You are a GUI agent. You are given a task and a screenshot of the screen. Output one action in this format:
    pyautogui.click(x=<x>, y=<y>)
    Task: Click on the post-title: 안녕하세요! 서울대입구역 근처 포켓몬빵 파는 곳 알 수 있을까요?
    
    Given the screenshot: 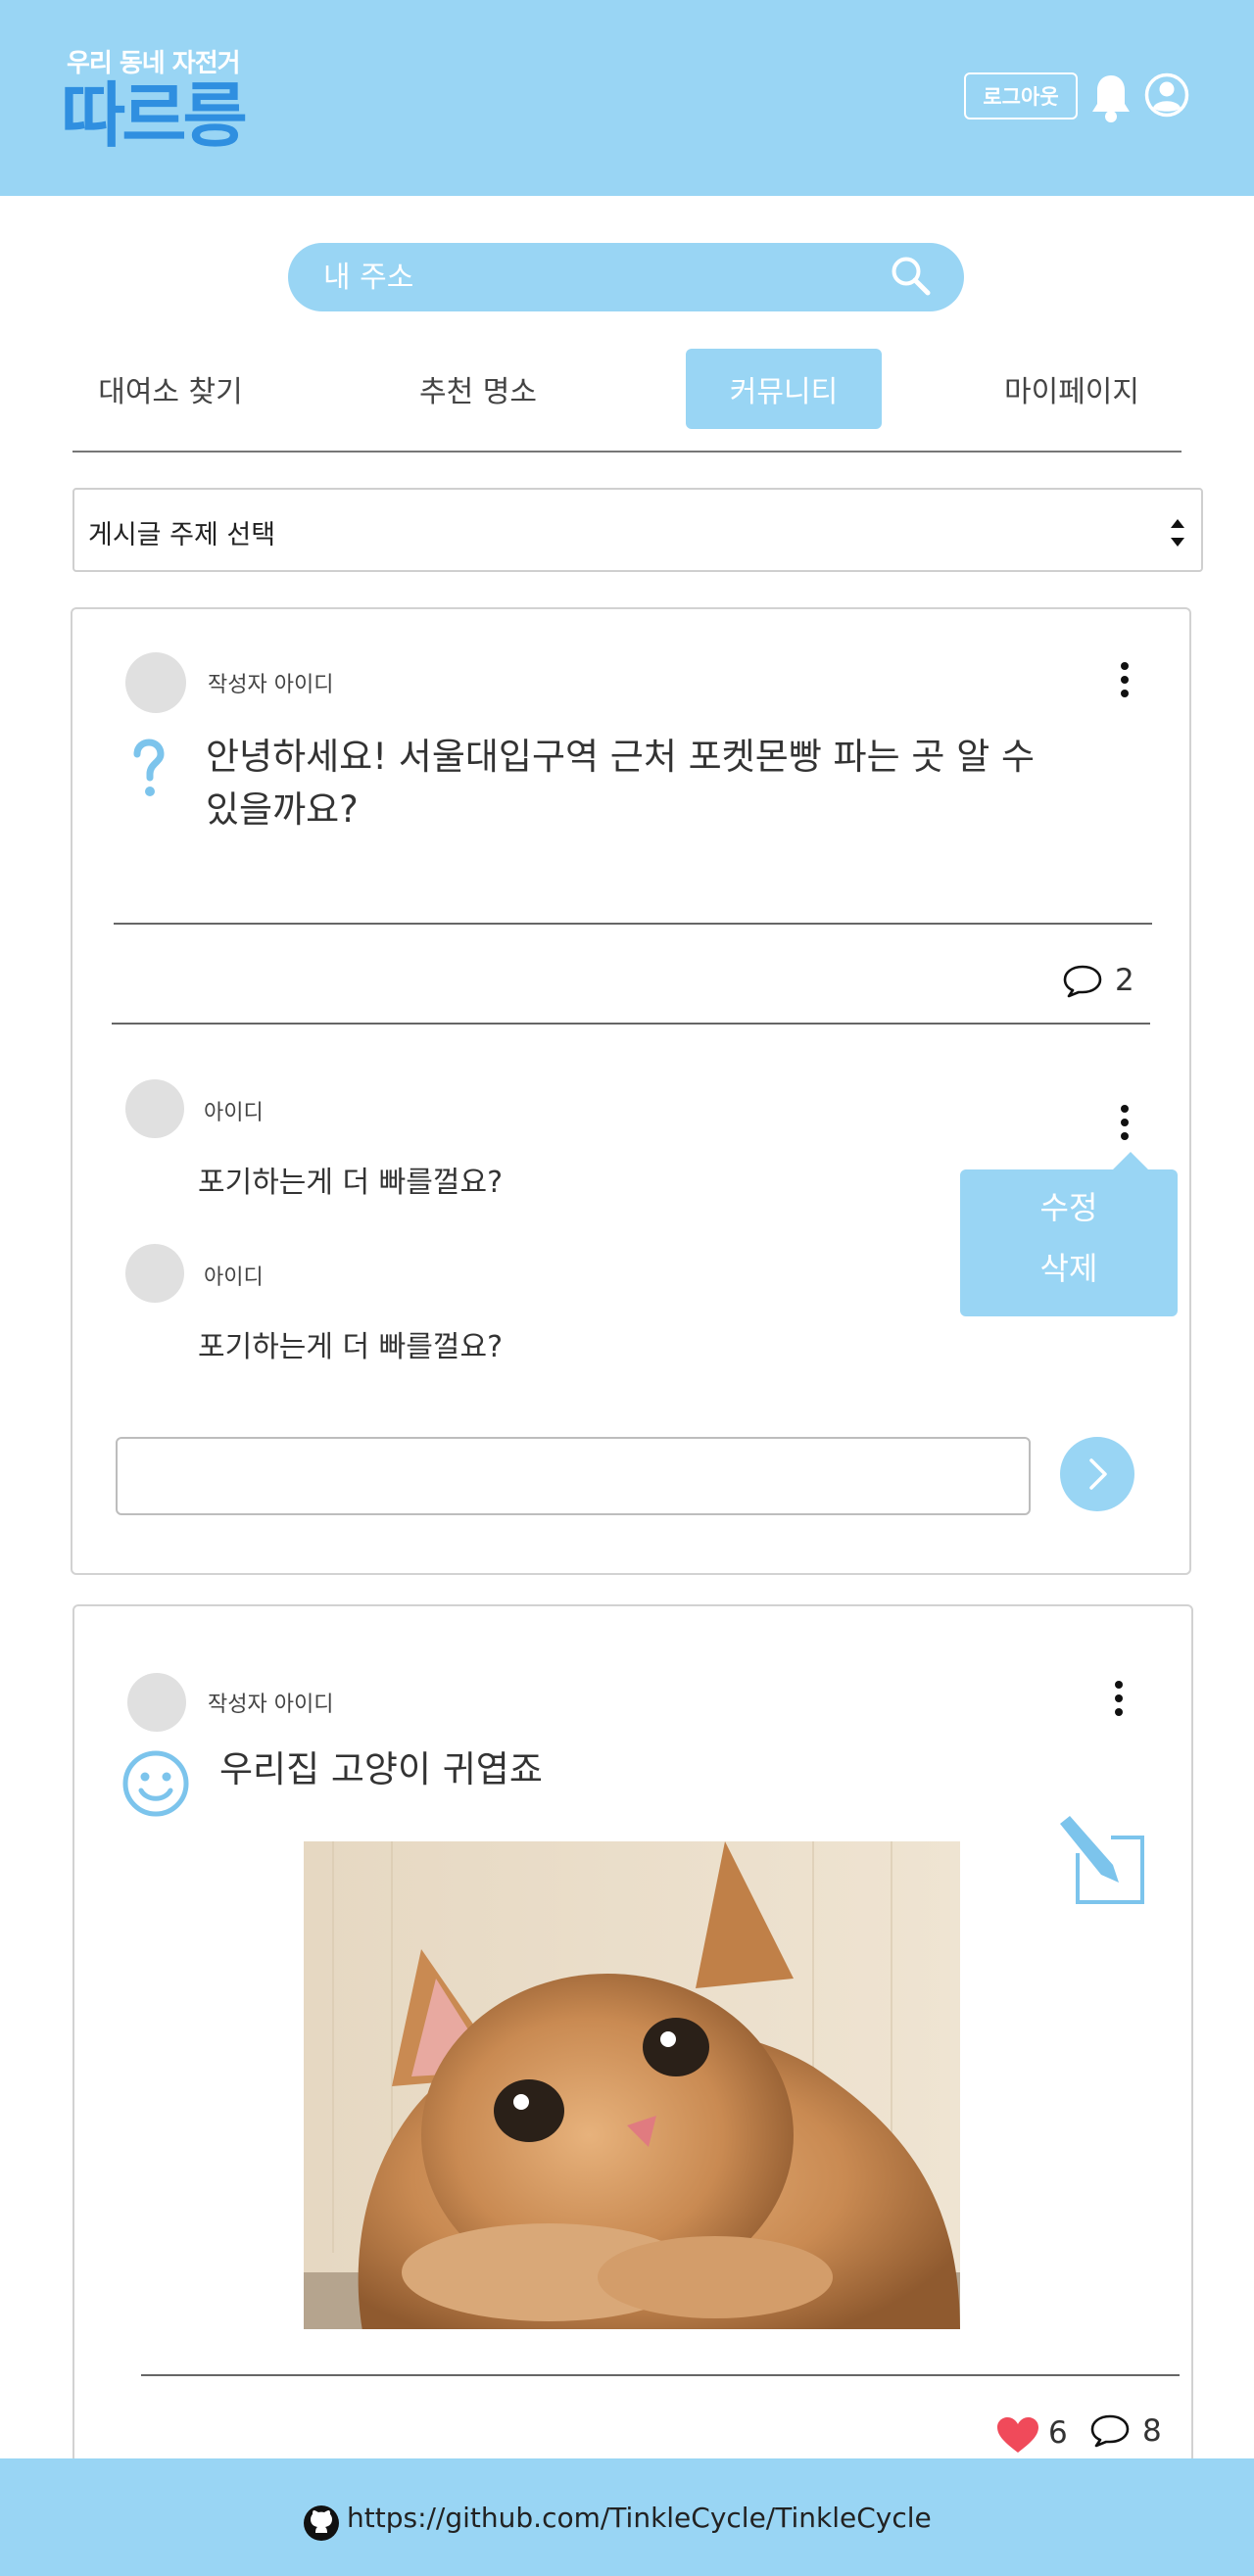 What is the action you would take?
    pyautogui.click(x=627, y=783)
    